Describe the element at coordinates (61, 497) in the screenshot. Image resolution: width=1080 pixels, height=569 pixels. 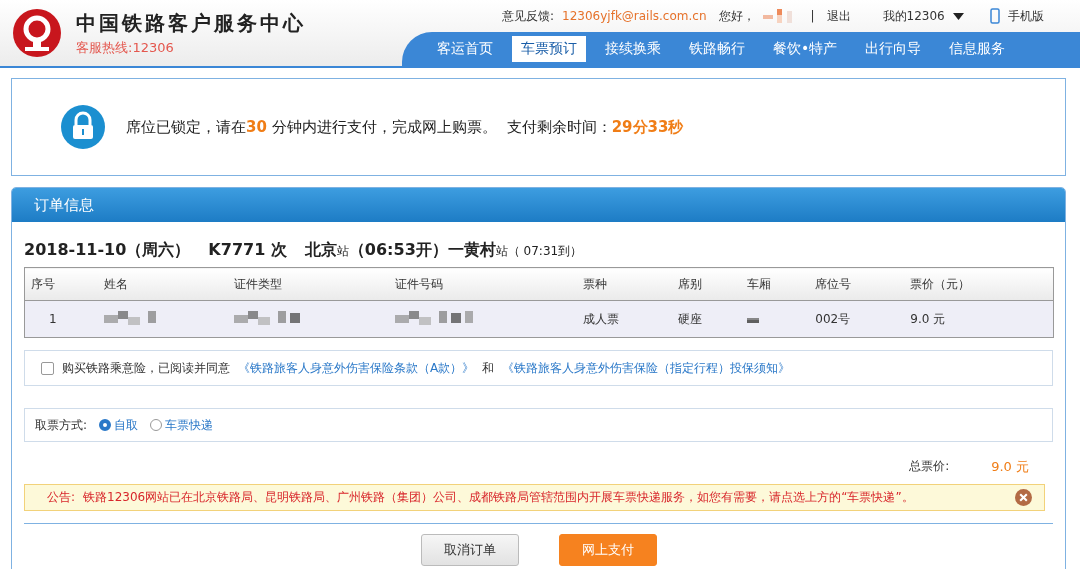
I see `announcement-label: 公告:` at that location.